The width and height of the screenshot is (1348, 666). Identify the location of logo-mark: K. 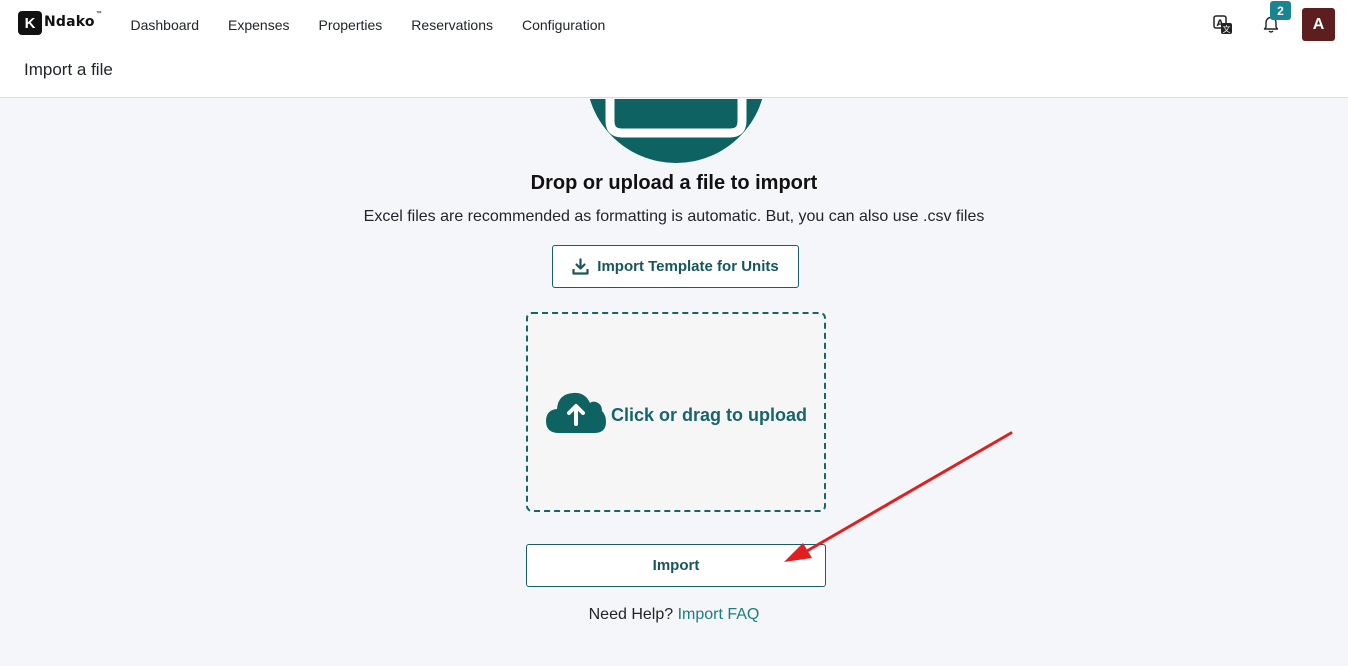
(30, 23).